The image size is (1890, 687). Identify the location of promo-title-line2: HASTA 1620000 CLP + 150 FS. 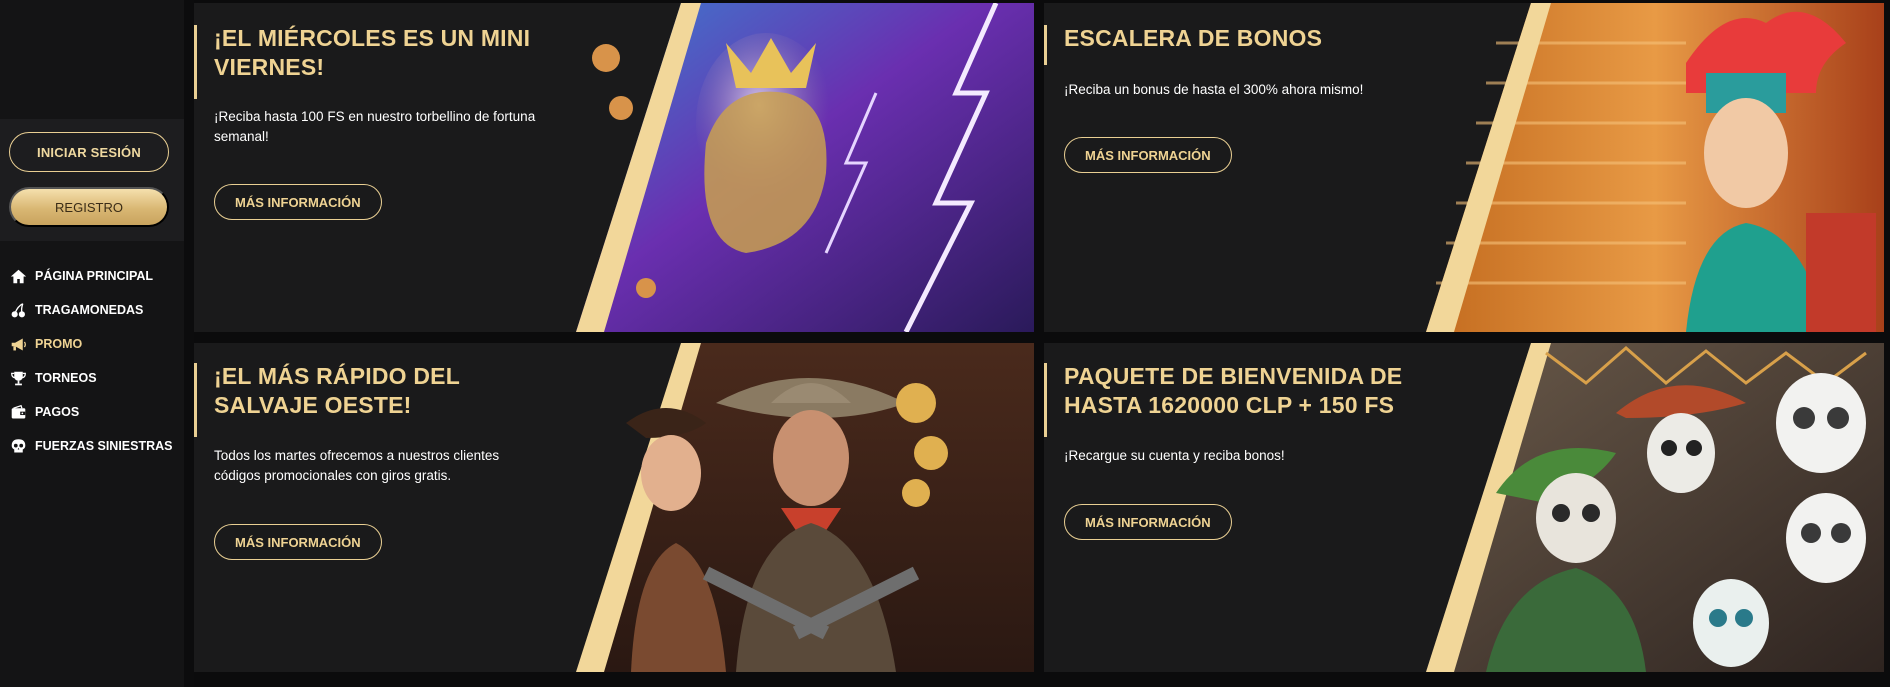
(1229, 405).